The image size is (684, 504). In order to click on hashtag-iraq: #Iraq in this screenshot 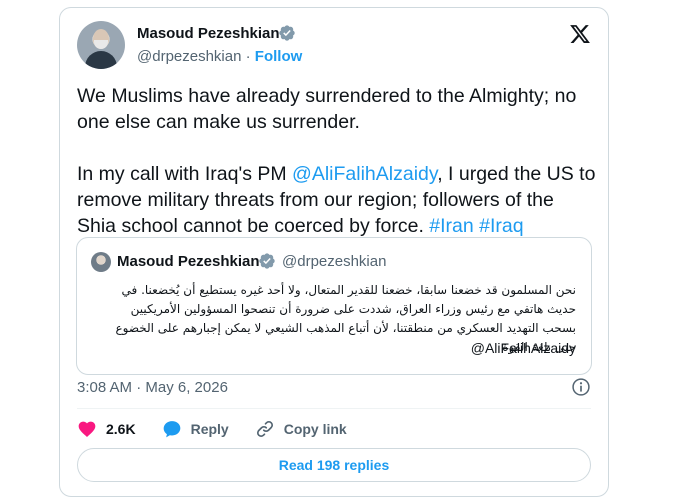, I will do `click(501, 226)`.